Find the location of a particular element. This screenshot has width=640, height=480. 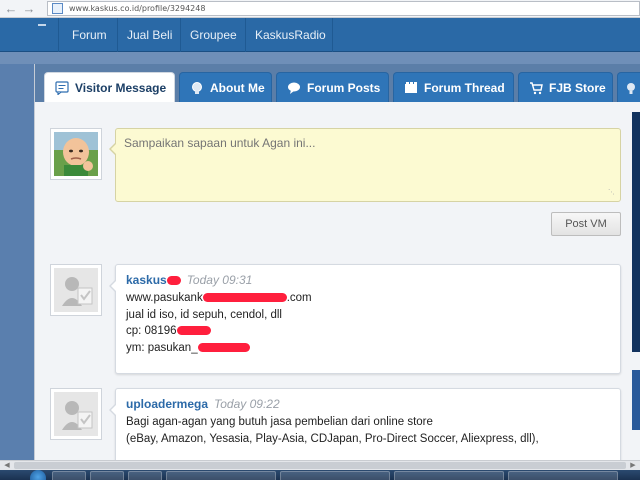

tab-label: Forum Thread is located at coordinates (464, 87).